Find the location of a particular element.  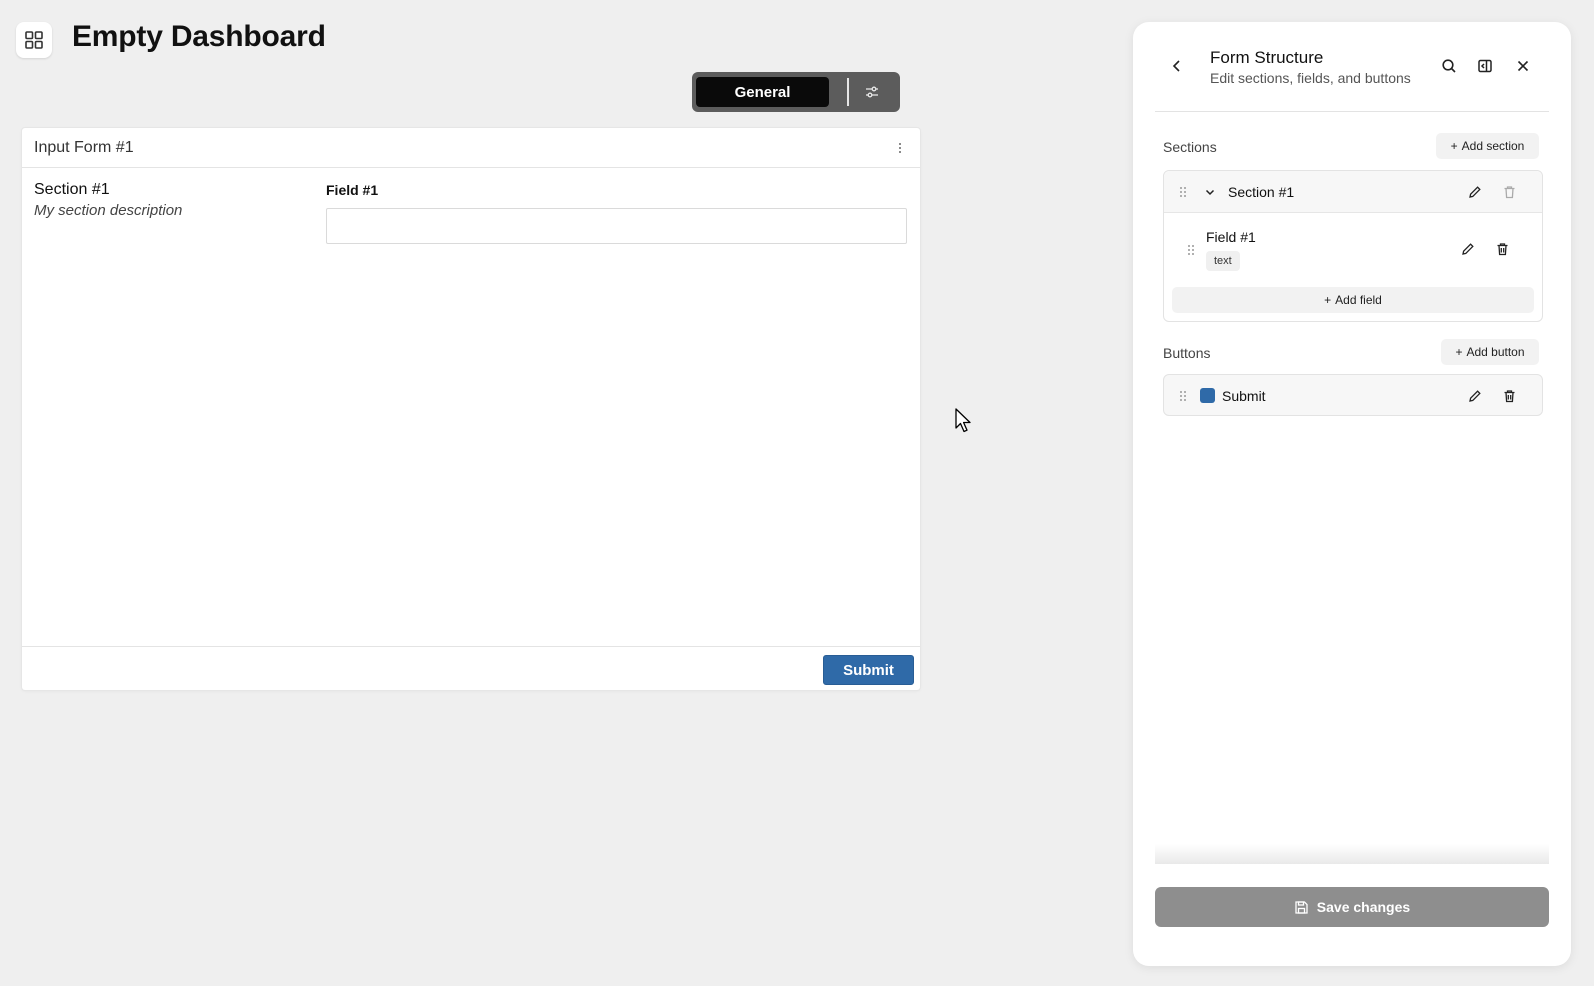

edit-section-button is located at coordinates (1475, 192).